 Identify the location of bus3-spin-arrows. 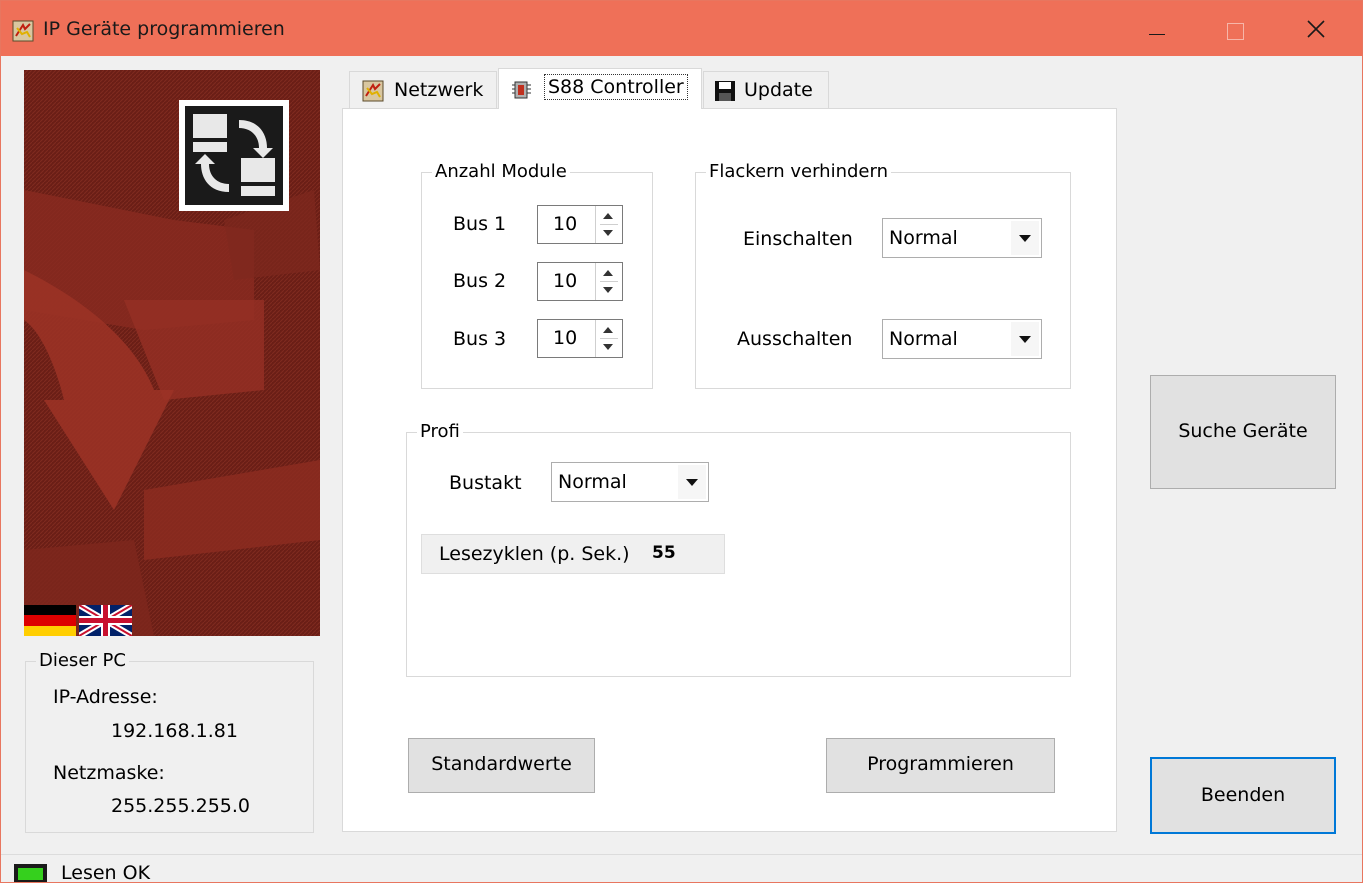
(608, 338).